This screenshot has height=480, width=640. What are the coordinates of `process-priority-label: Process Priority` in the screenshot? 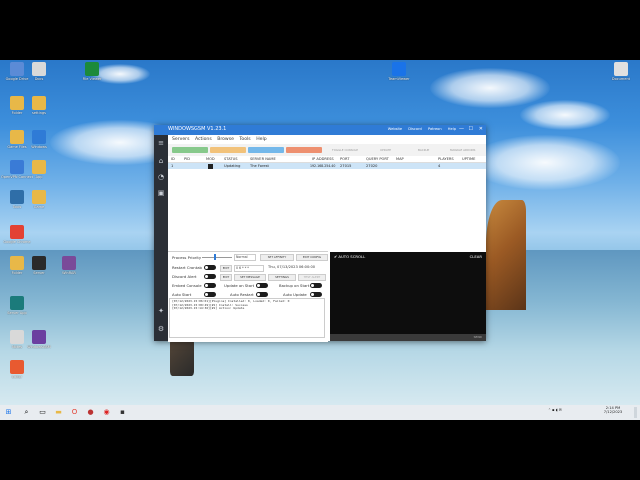 It's located at (187, 257).